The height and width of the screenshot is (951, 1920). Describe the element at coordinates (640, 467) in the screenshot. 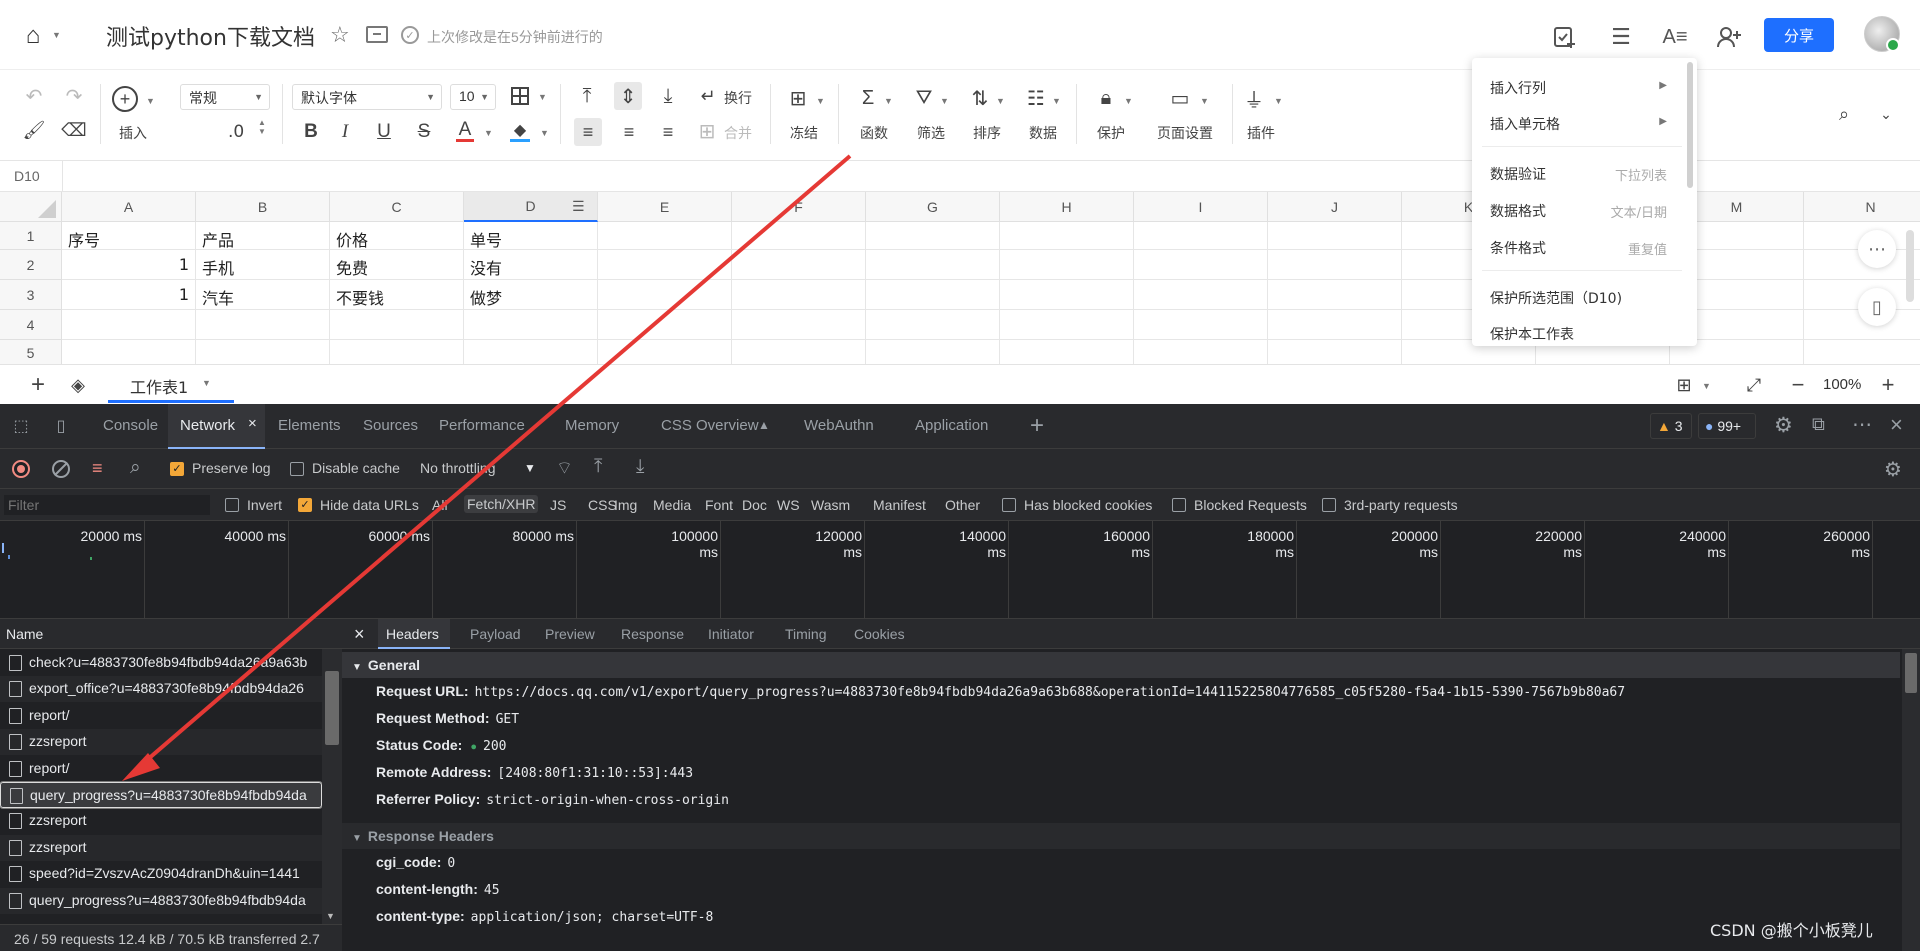

I see `export-har-icon: ⤓` at that location.